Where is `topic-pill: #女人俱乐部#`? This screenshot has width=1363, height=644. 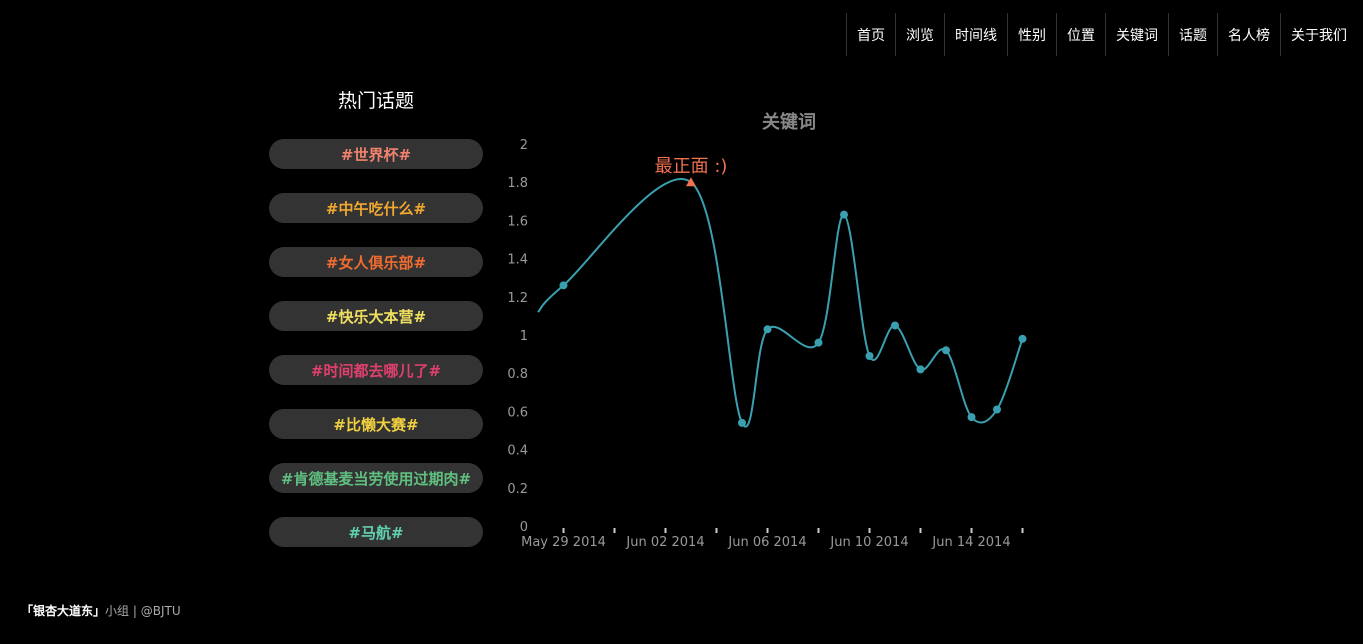
topic-pill: #女人俱乐部# is located at coordinates (376, 262).